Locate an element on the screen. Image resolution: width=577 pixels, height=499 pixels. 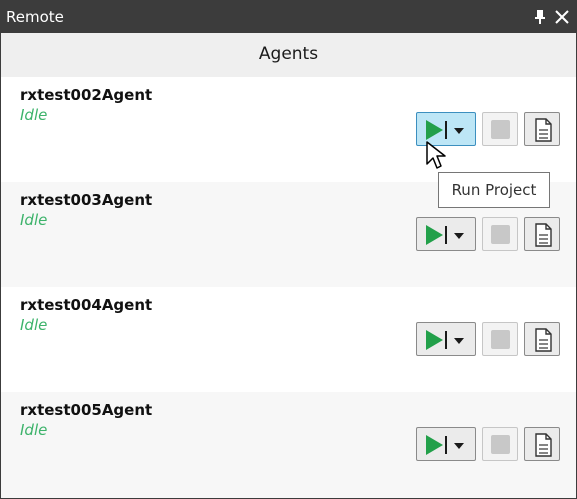
run-project-tooltip: Run Project is located at coordinates (494, 190).